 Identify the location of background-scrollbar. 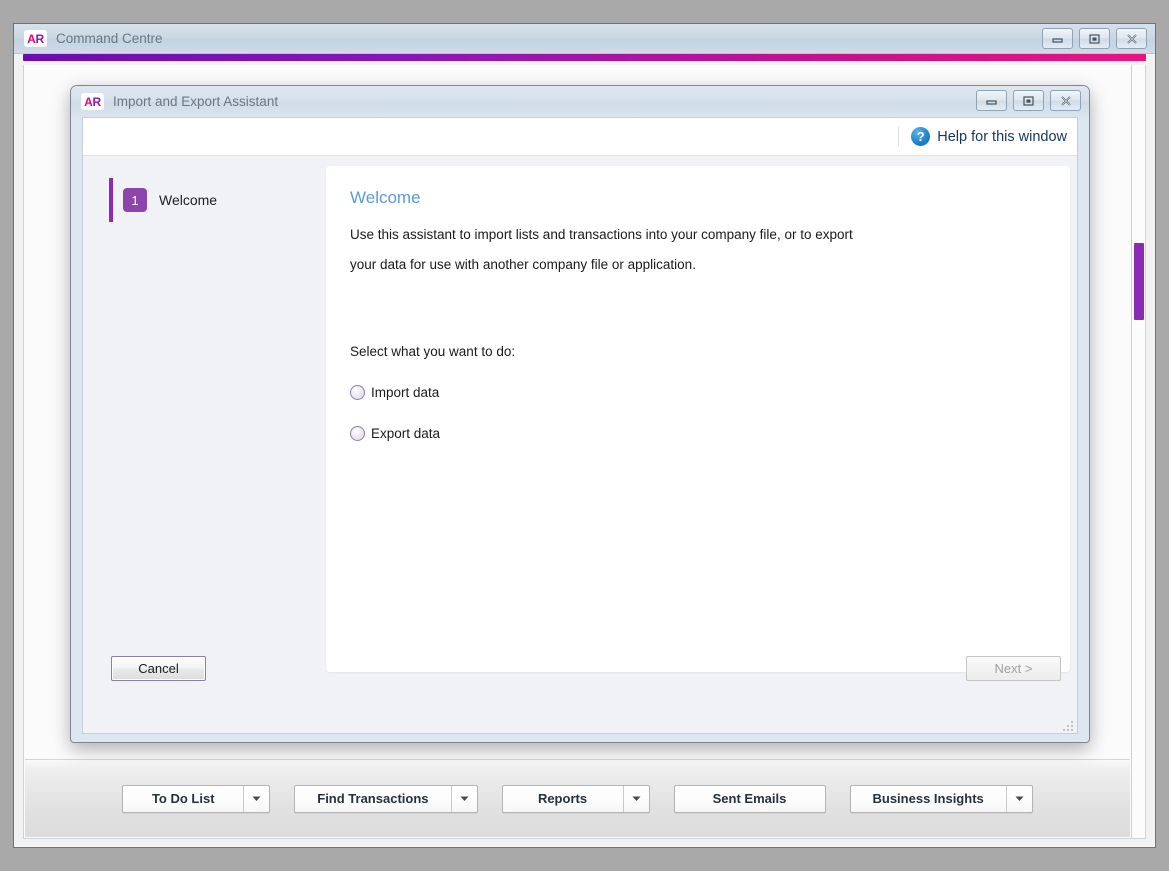
(1138, 451).